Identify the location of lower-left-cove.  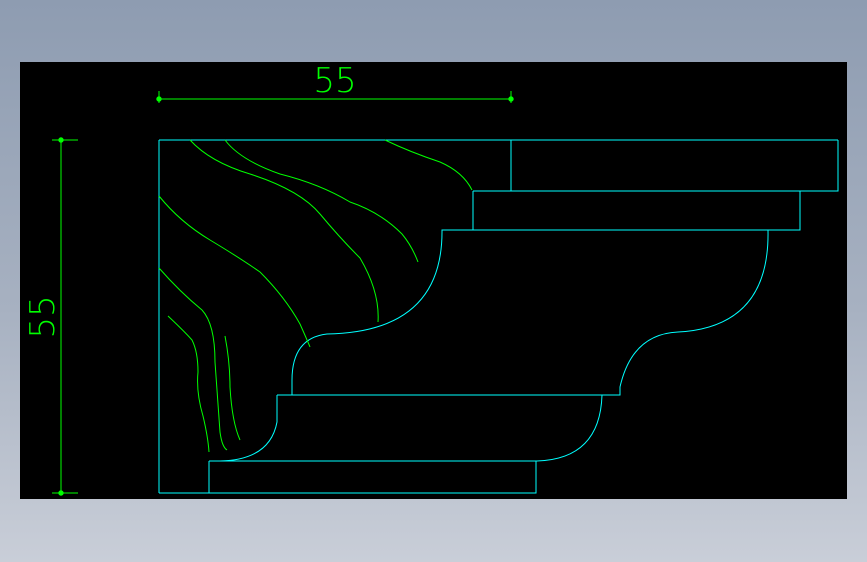
(248, 428).